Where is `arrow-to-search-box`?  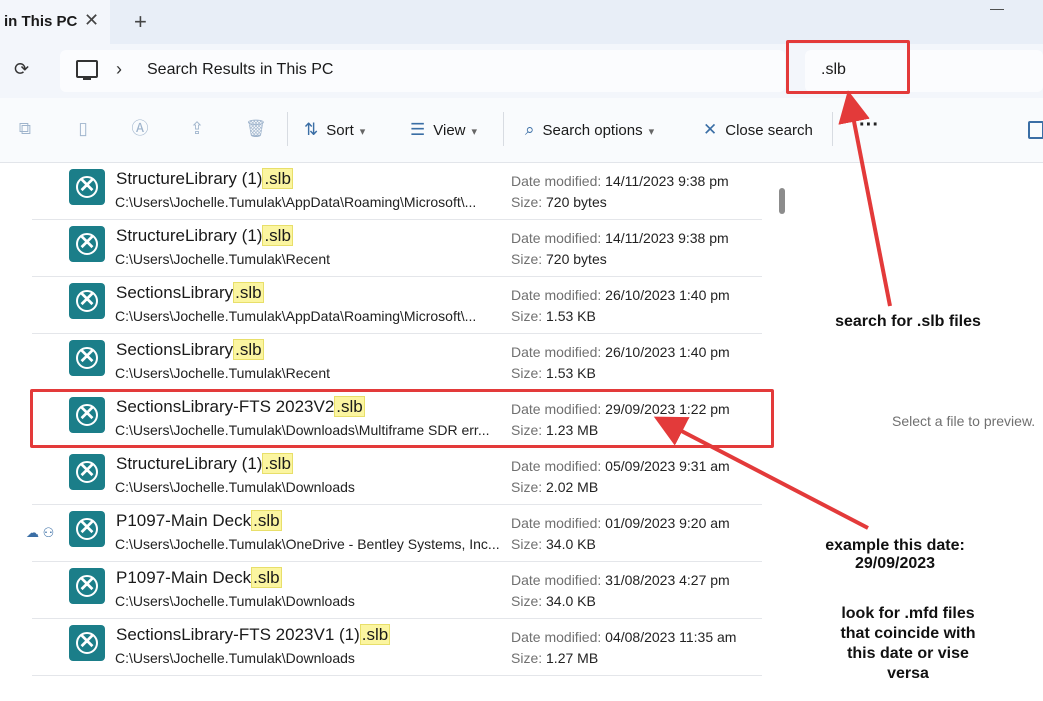 arrow-to-search-box is located at coordinates (865, 198).